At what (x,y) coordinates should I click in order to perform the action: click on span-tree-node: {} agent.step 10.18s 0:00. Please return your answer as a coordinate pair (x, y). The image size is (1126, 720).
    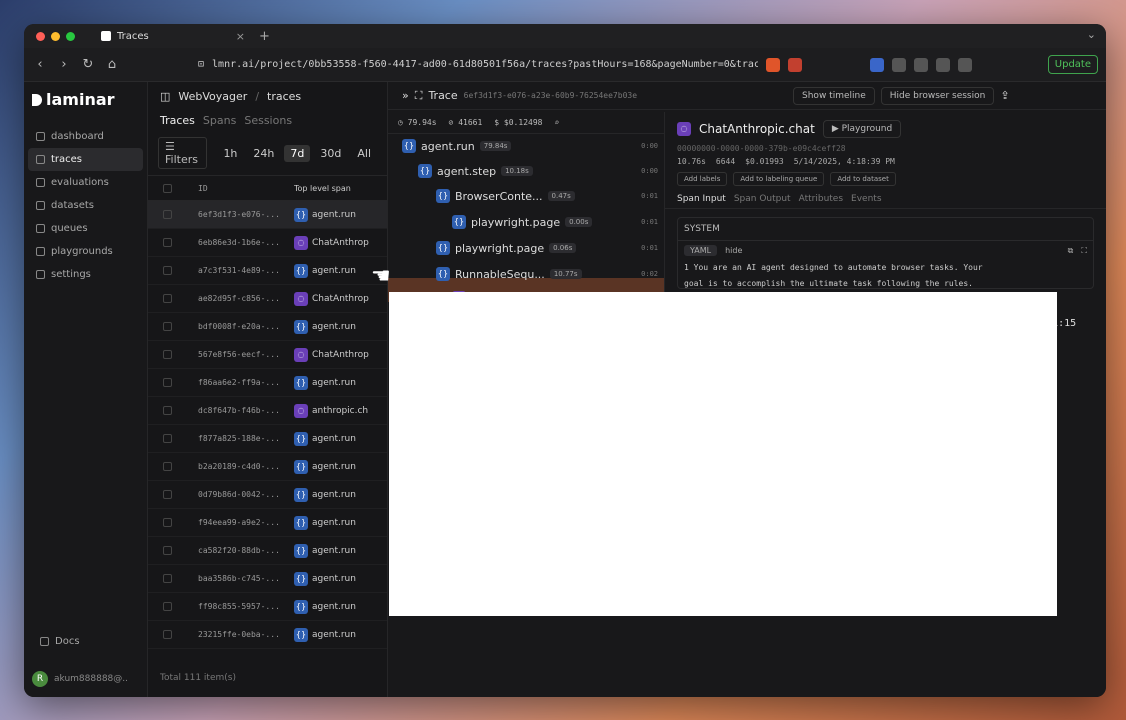
    Looking at the image, I should click on (541, 171).